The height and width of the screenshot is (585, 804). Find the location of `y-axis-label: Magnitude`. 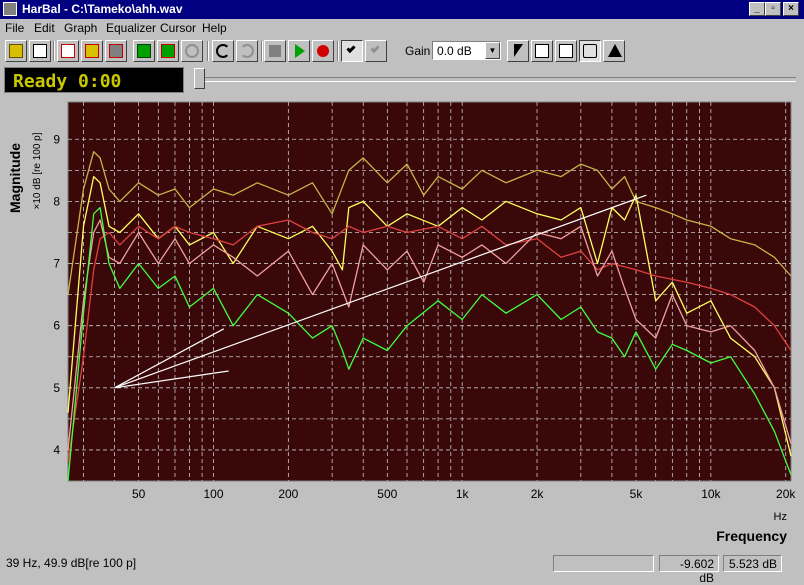

y-axis-label: Magnitude is located at coordinates (15, 178).